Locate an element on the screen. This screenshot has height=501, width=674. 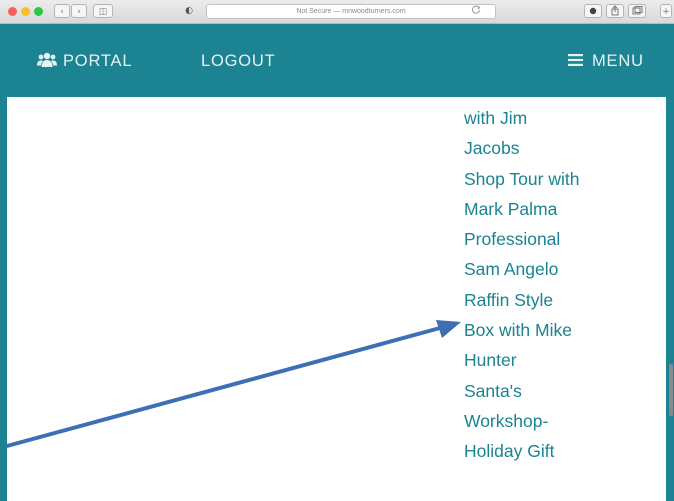
privacy-shield-icon: ◐ is located at coordinates (189, 11).